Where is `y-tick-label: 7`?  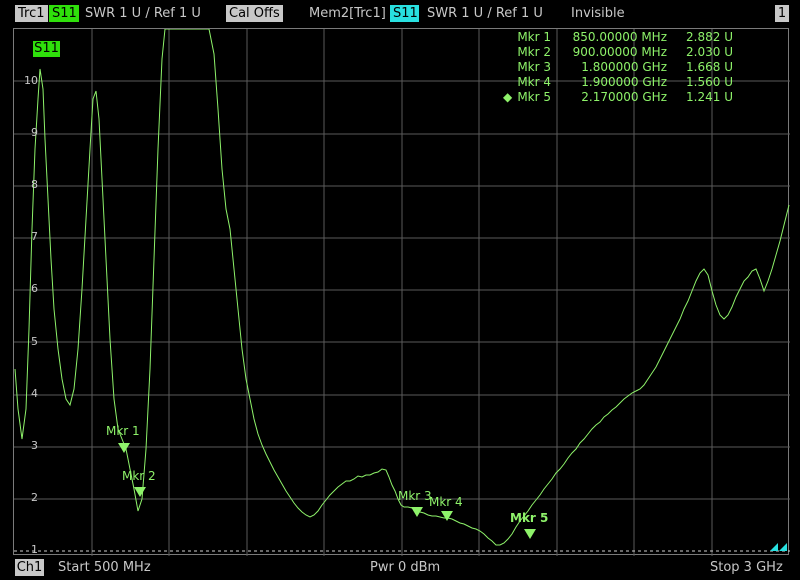 y-tick-label: 7 is located at coordinates (34, 236).